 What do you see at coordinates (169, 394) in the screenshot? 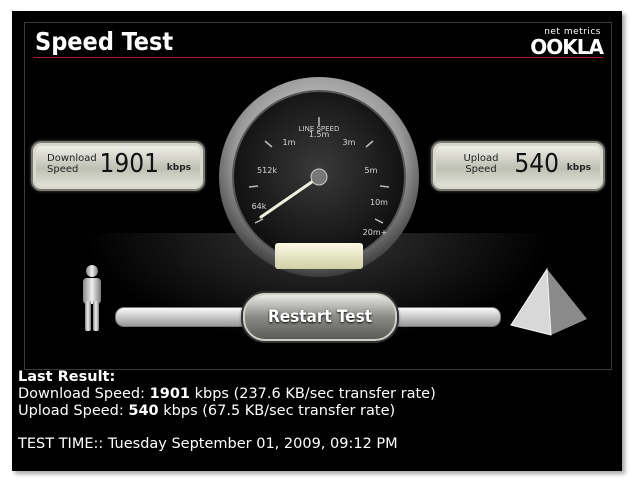
I see `download-result-value: 1901` at bounding box center [169, 394].